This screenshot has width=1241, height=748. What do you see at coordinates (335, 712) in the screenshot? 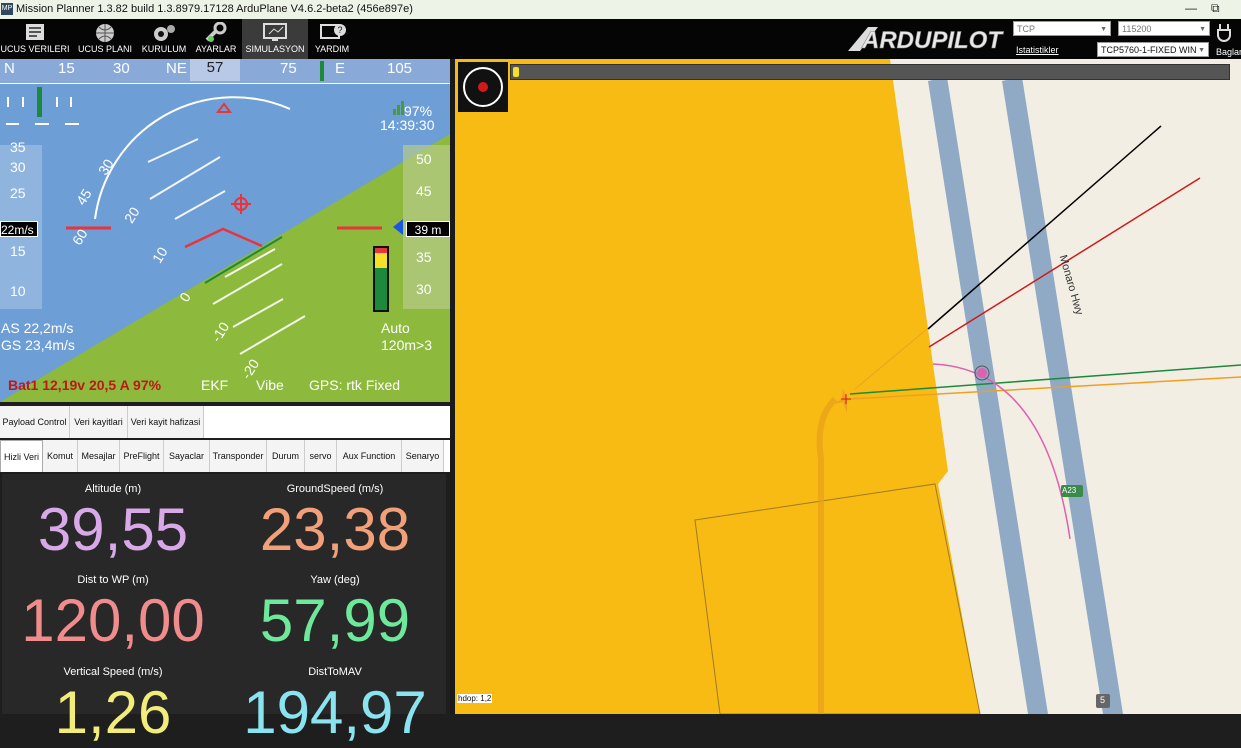
I see `quick-value: 194,97` at bounding box center [335, 712].